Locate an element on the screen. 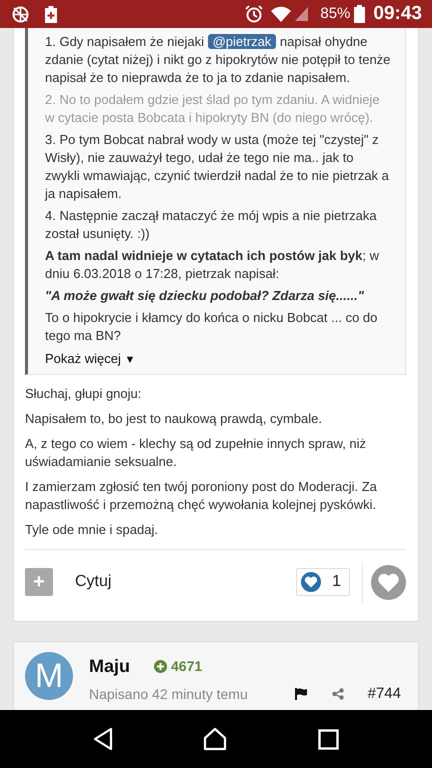 The width and height of the screenshot is (432, 768). mention-link: @pietrzak is located at coordinates (242, 41).